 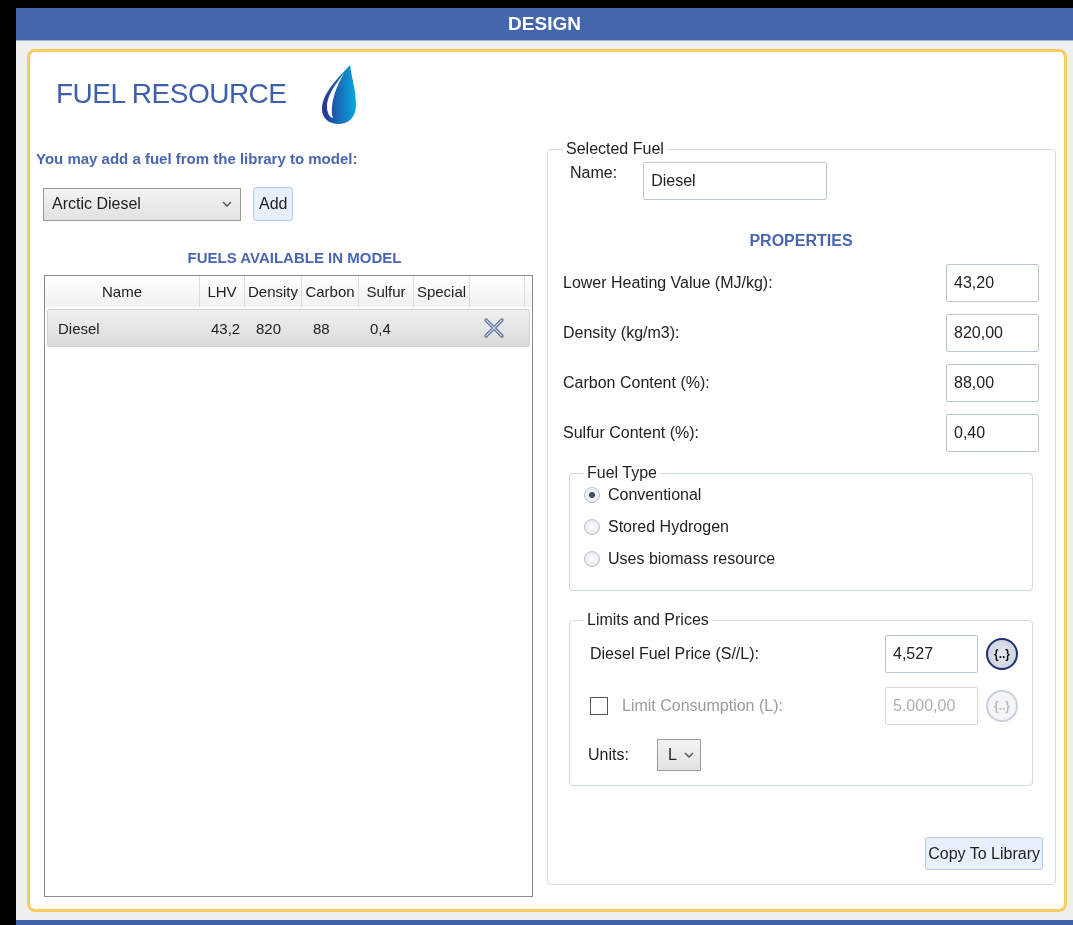 I want to click on delete-icon, so click(x=494, y=328).